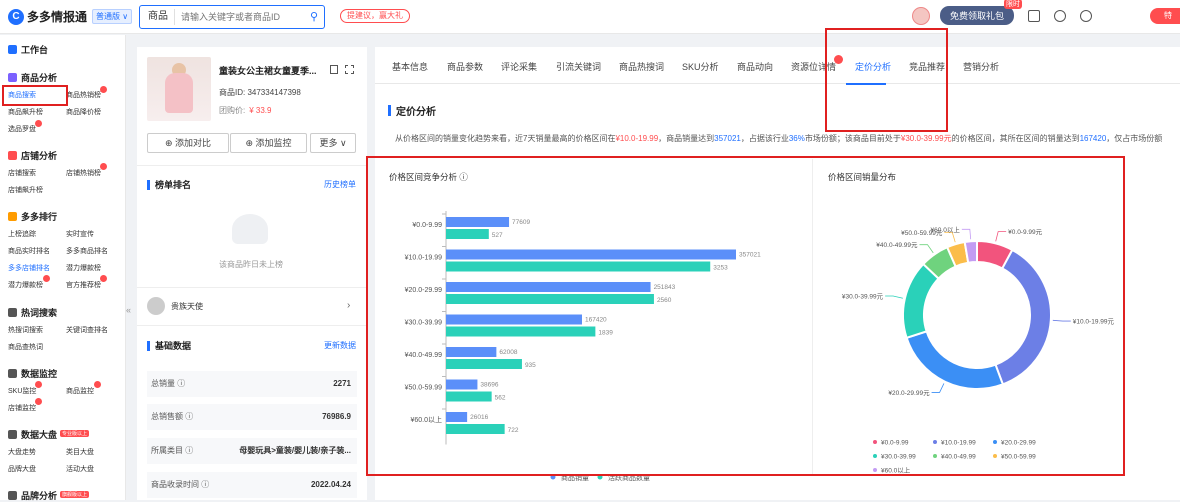  Describe the element at coordinates (25, 285) in the screenshot. I see `sidebar-item-potential-2: 潜力爆款榜` at that location.